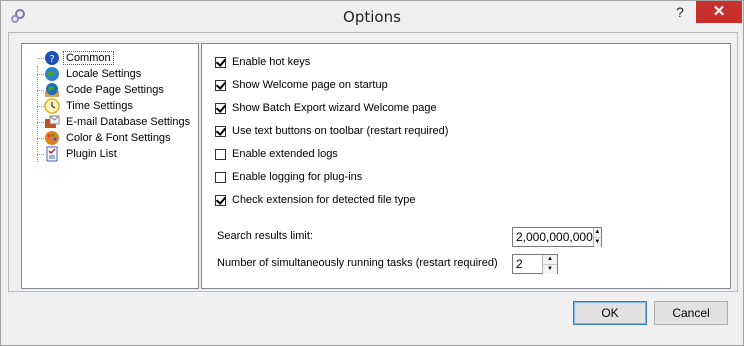 Image resolution: width=744 pixels, height=346 pixels. I want to click on tree-item-time-settings: Time Settings, so click(89, 106).